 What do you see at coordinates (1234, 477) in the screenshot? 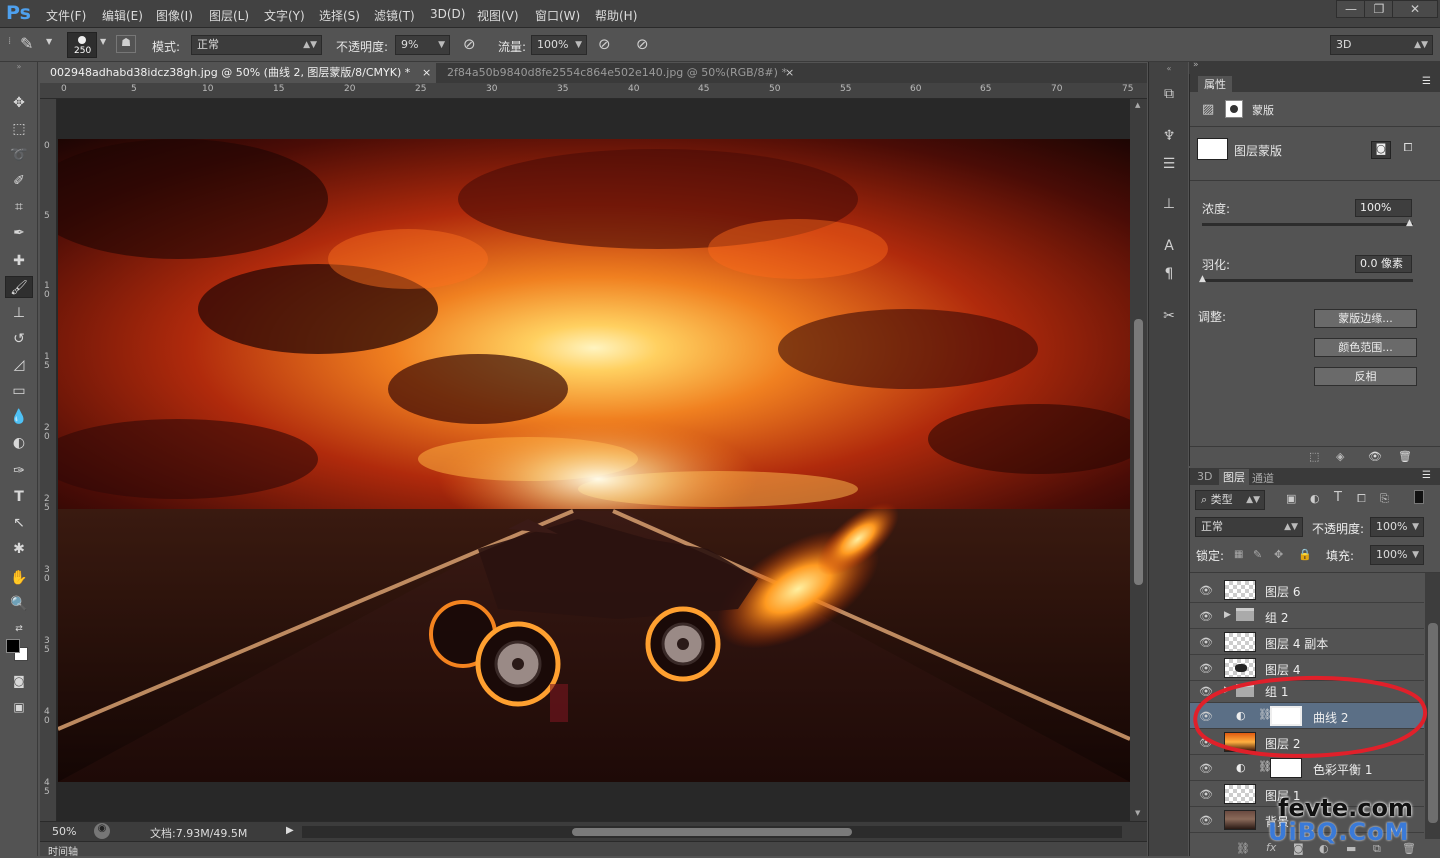
I see `tab-layers: 图层` at bounding box center [1234, 477].